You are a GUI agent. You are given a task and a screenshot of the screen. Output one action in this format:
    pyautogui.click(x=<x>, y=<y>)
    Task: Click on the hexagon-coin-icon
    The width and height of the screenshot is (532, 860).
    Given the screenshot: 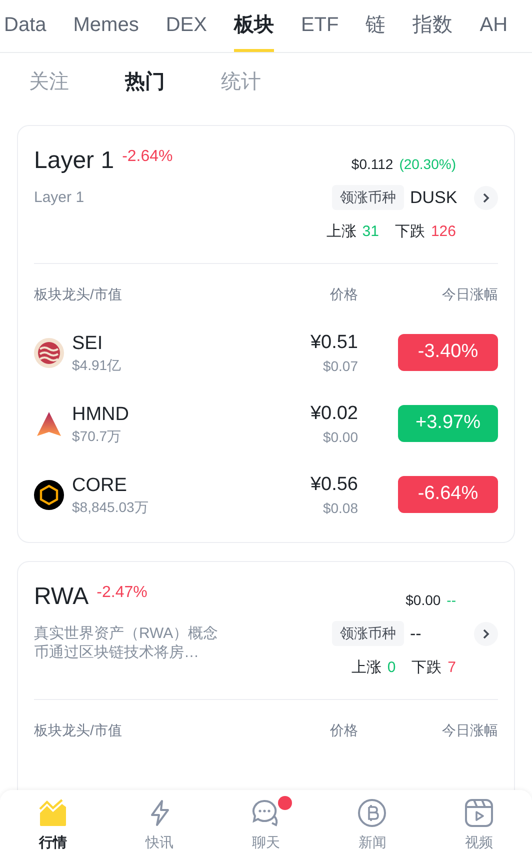 What is the action you would take?
    pyautogui.click(x=49, y=495)
    